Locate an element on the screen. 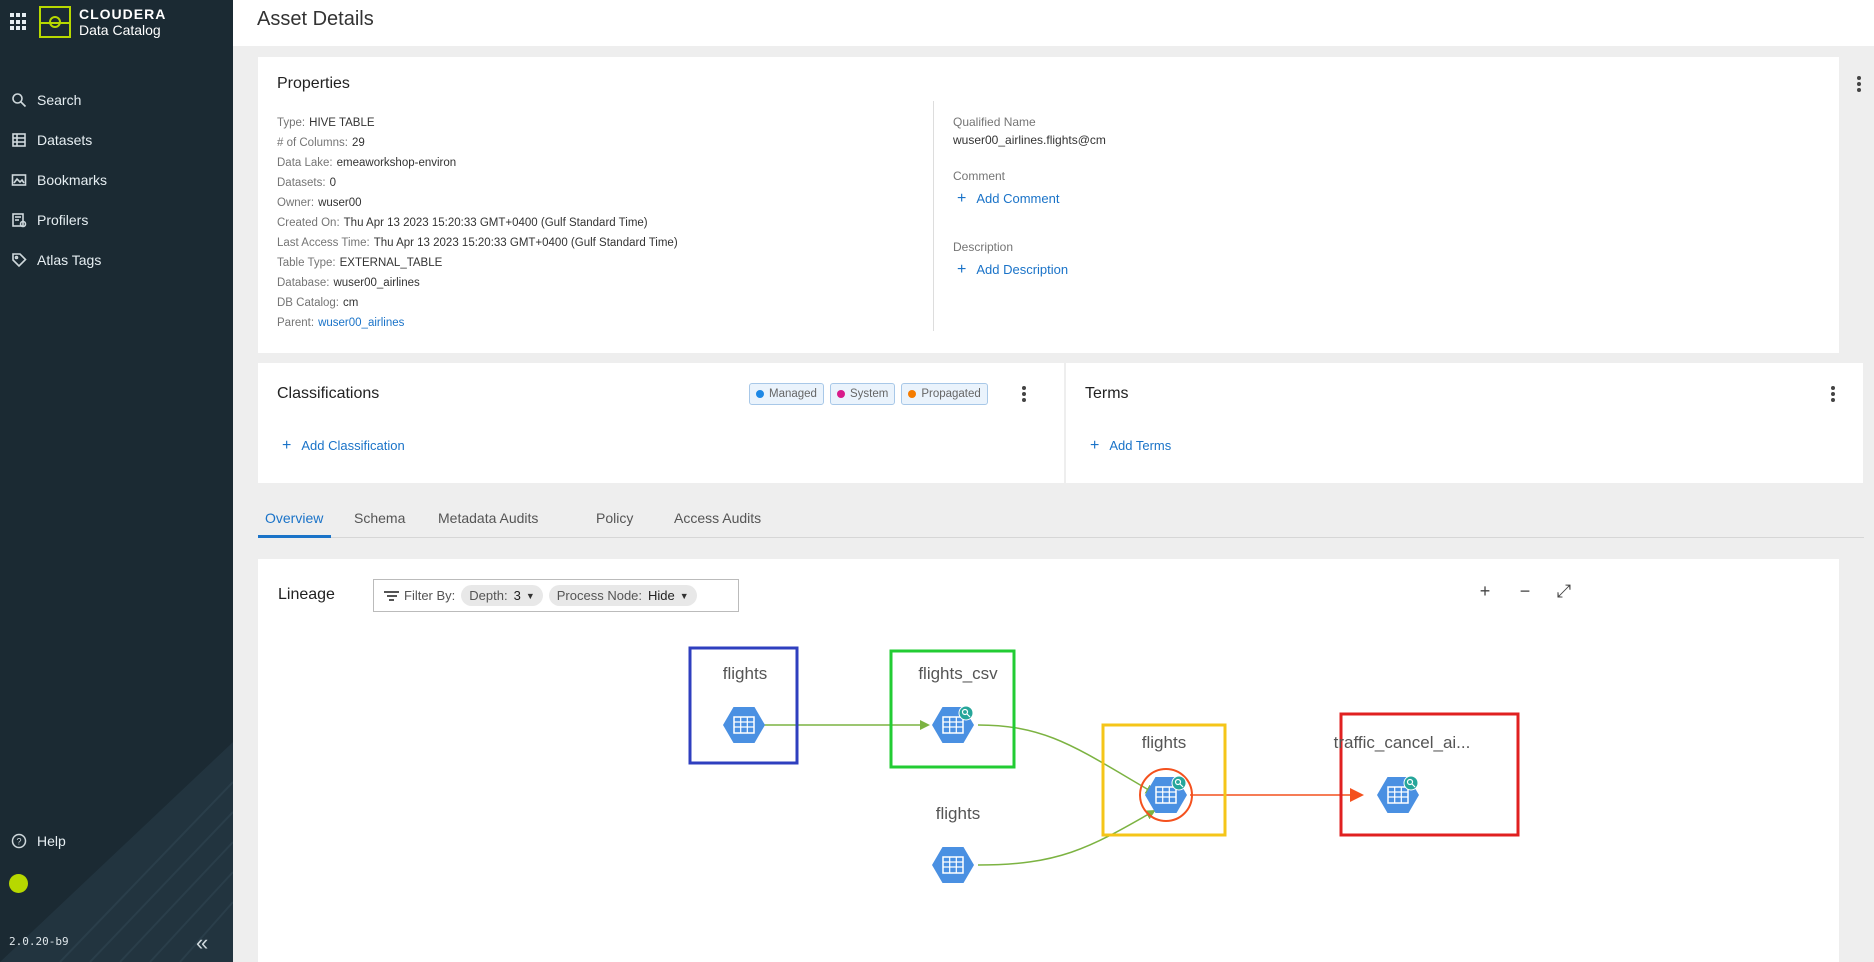  brand-name: CLOUDERA is located at coordinates (123, 14).